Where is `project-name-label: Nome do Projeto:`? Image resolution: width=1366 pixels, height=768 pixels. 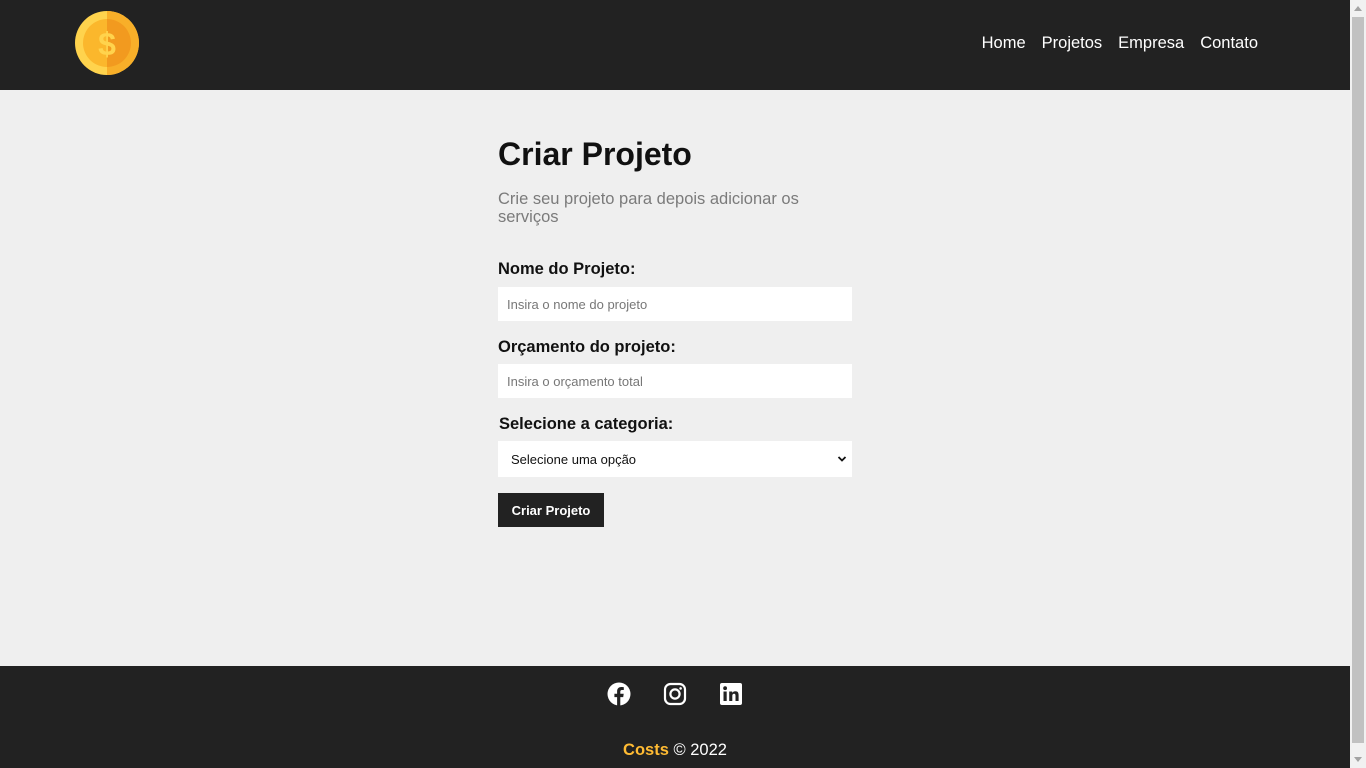
project-name-label: Nome do Projeto: is located at coordinates (567, 269).